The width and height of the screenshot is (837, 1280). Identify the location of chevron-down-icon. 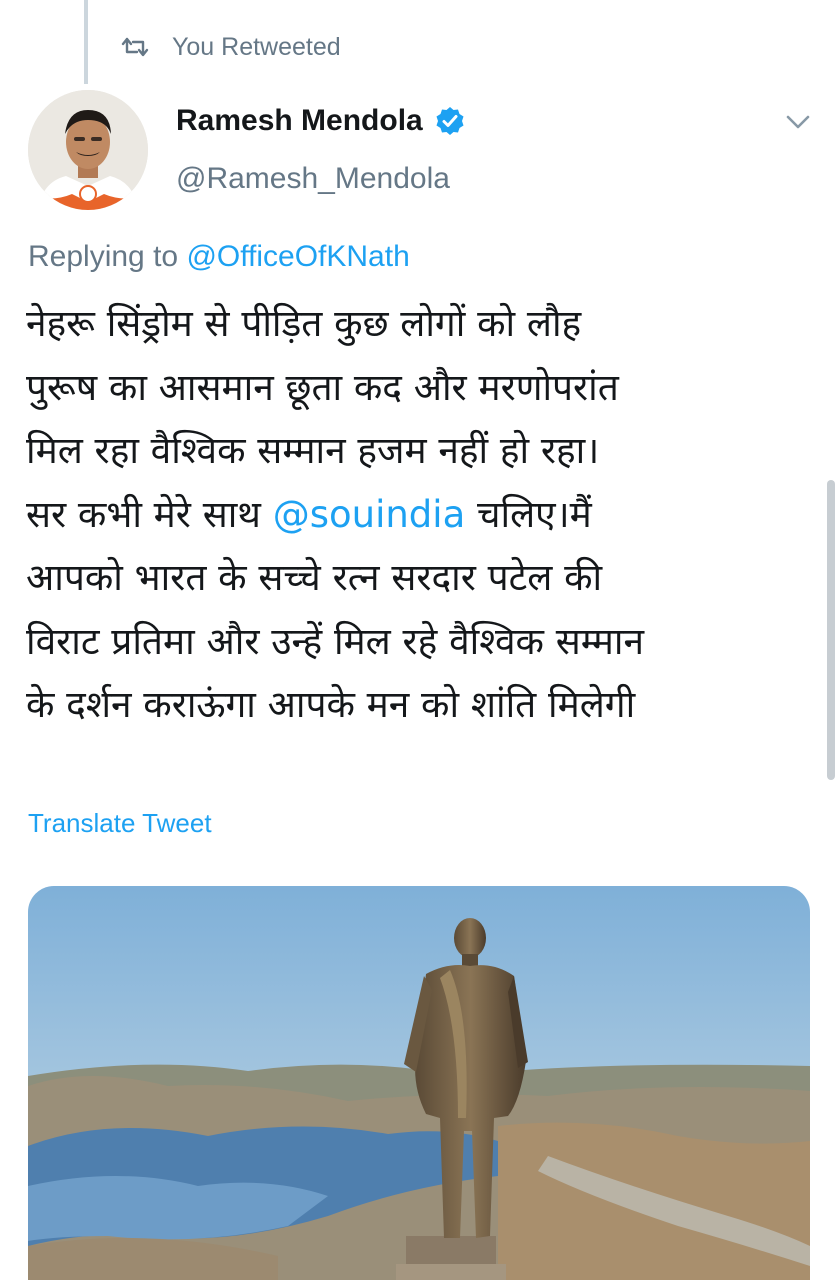
(798, 122).